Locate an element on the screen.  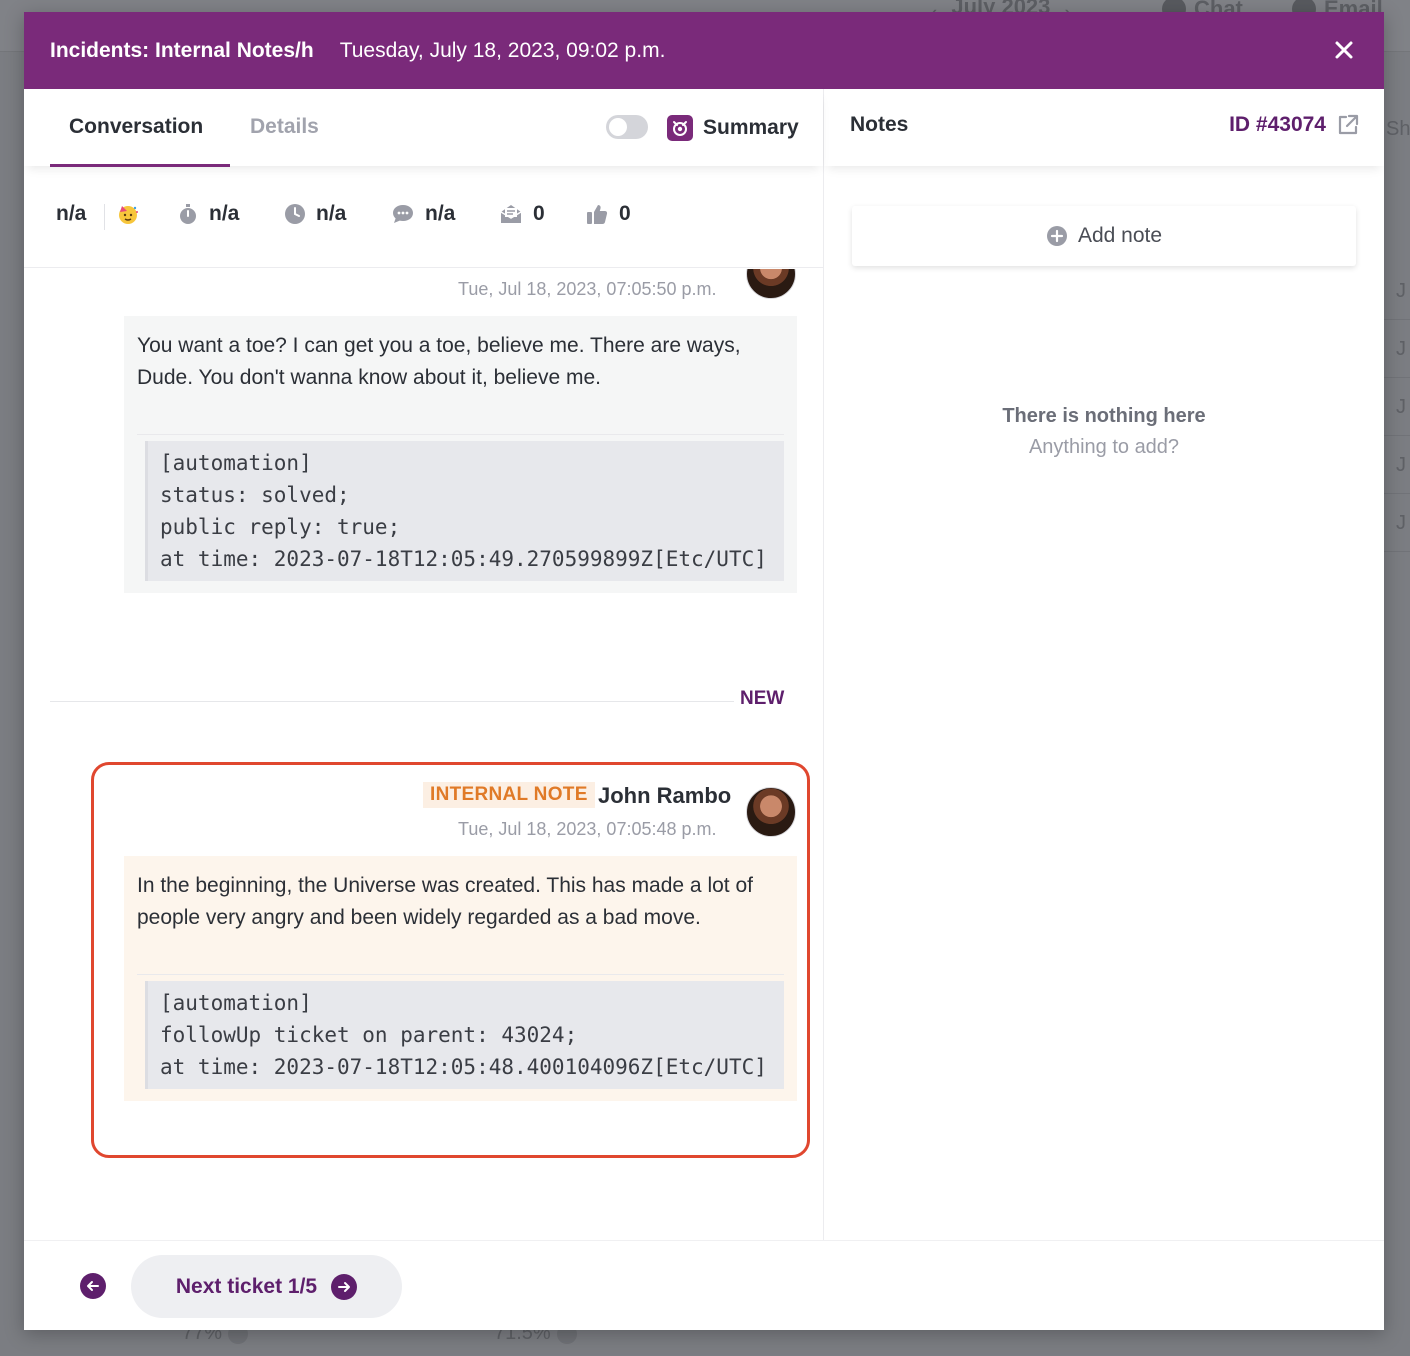
summary-button: Summary is located at coordinates (733, 128).